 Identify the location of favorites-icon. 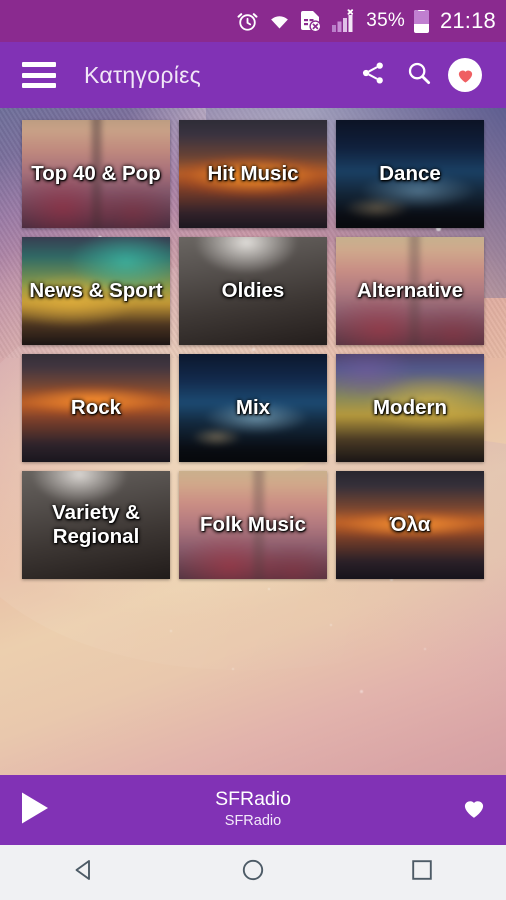
(465, 75).